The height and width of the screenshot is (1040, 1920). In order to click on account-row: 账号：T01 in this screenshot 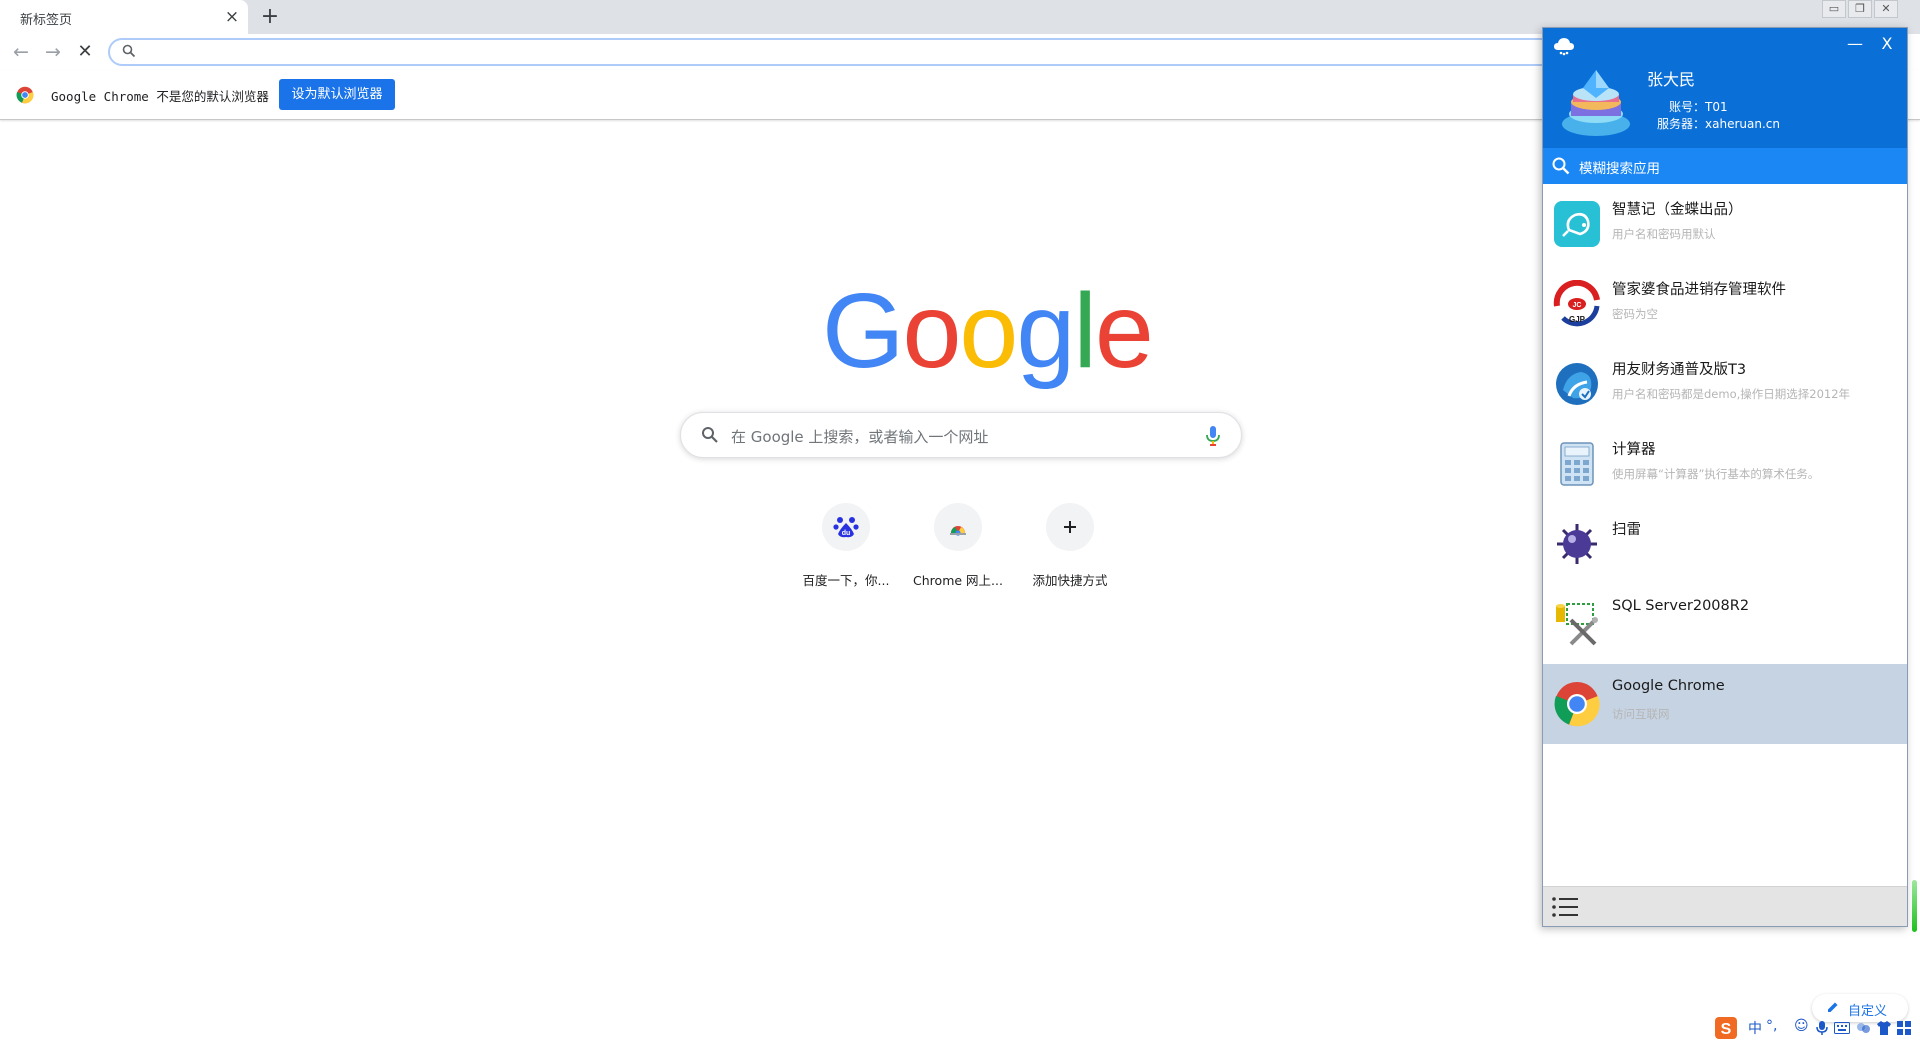, I will do `click(1698, 106)`.